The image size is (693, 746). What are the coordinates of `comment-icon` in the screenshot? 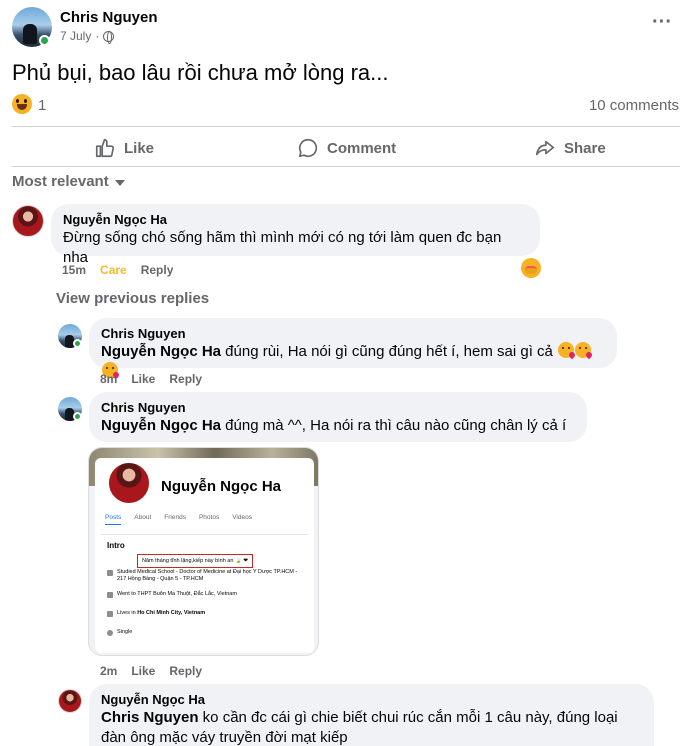 It's located at (308, 148).